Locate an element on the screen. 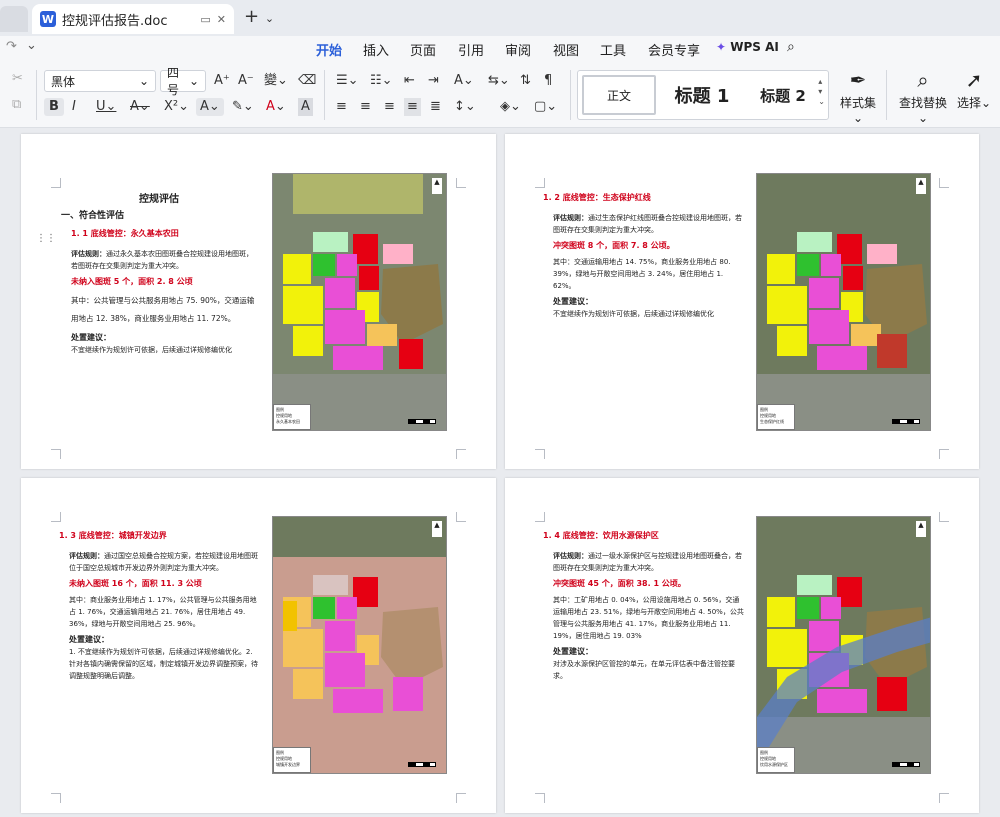  superscript-icon: X²⌄ is located at coordinates (176, 107).